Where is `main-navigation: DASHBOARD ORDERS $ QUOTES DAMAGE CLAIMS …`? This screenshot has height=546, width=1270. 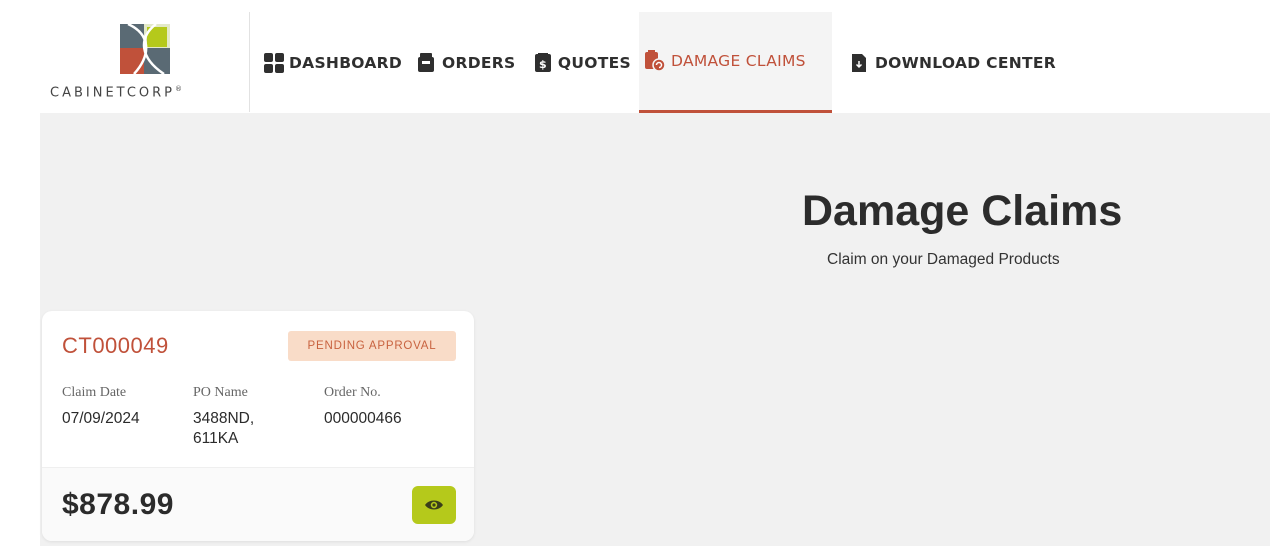
main-navigation: DASHBOARD ORDERS $ QUOTES DAMAGE CLAIMS … is located at coordinates (660, 62).